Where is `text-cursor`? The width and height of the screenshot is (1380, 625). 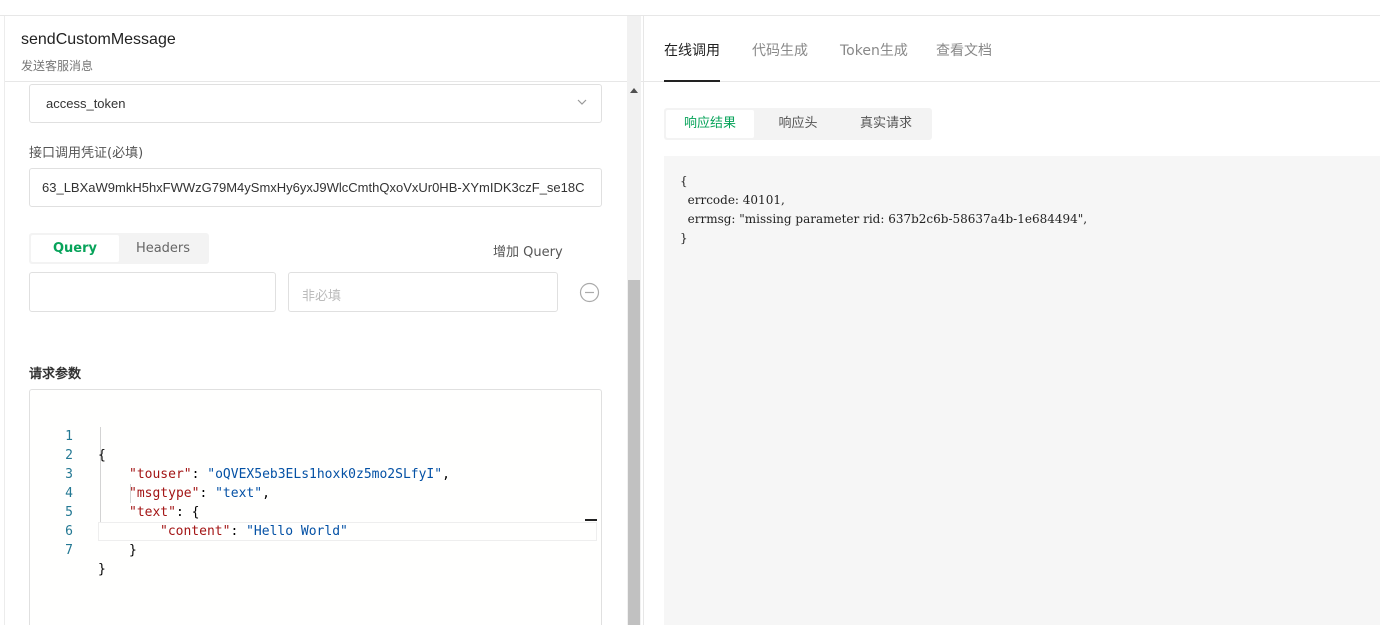
text-cursor is located at coordinates (591, 520).